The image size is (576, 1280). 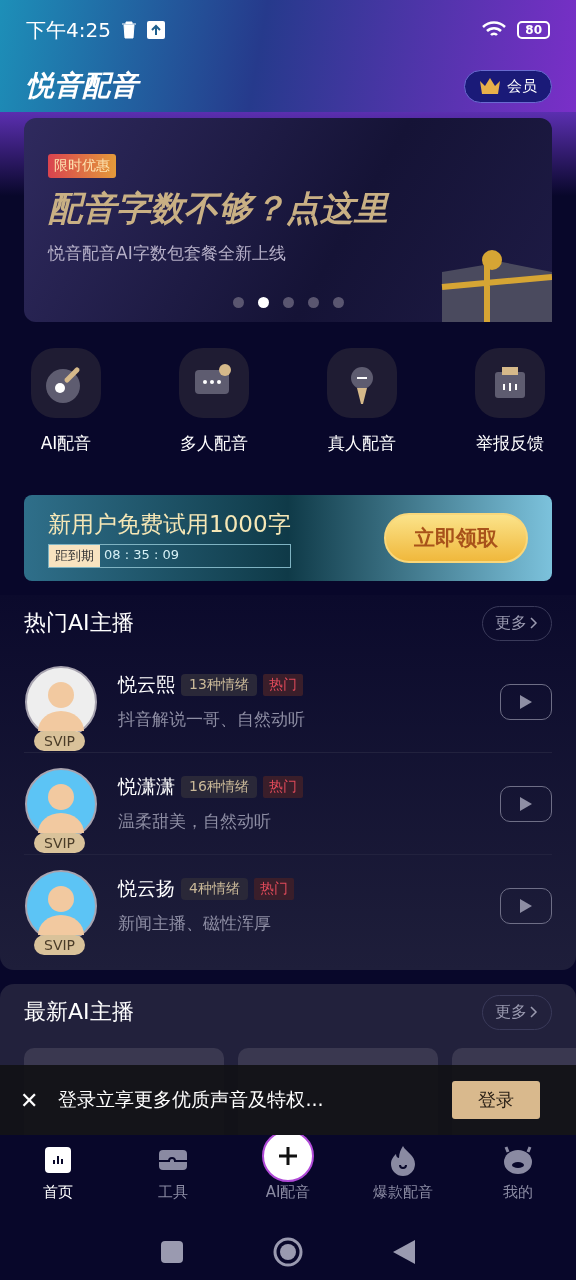 I want to click on anchor-row: SVIP 悦潇潇 16种情绪 热门 温柔甜美，自然动听, so click(x=288, y=804).